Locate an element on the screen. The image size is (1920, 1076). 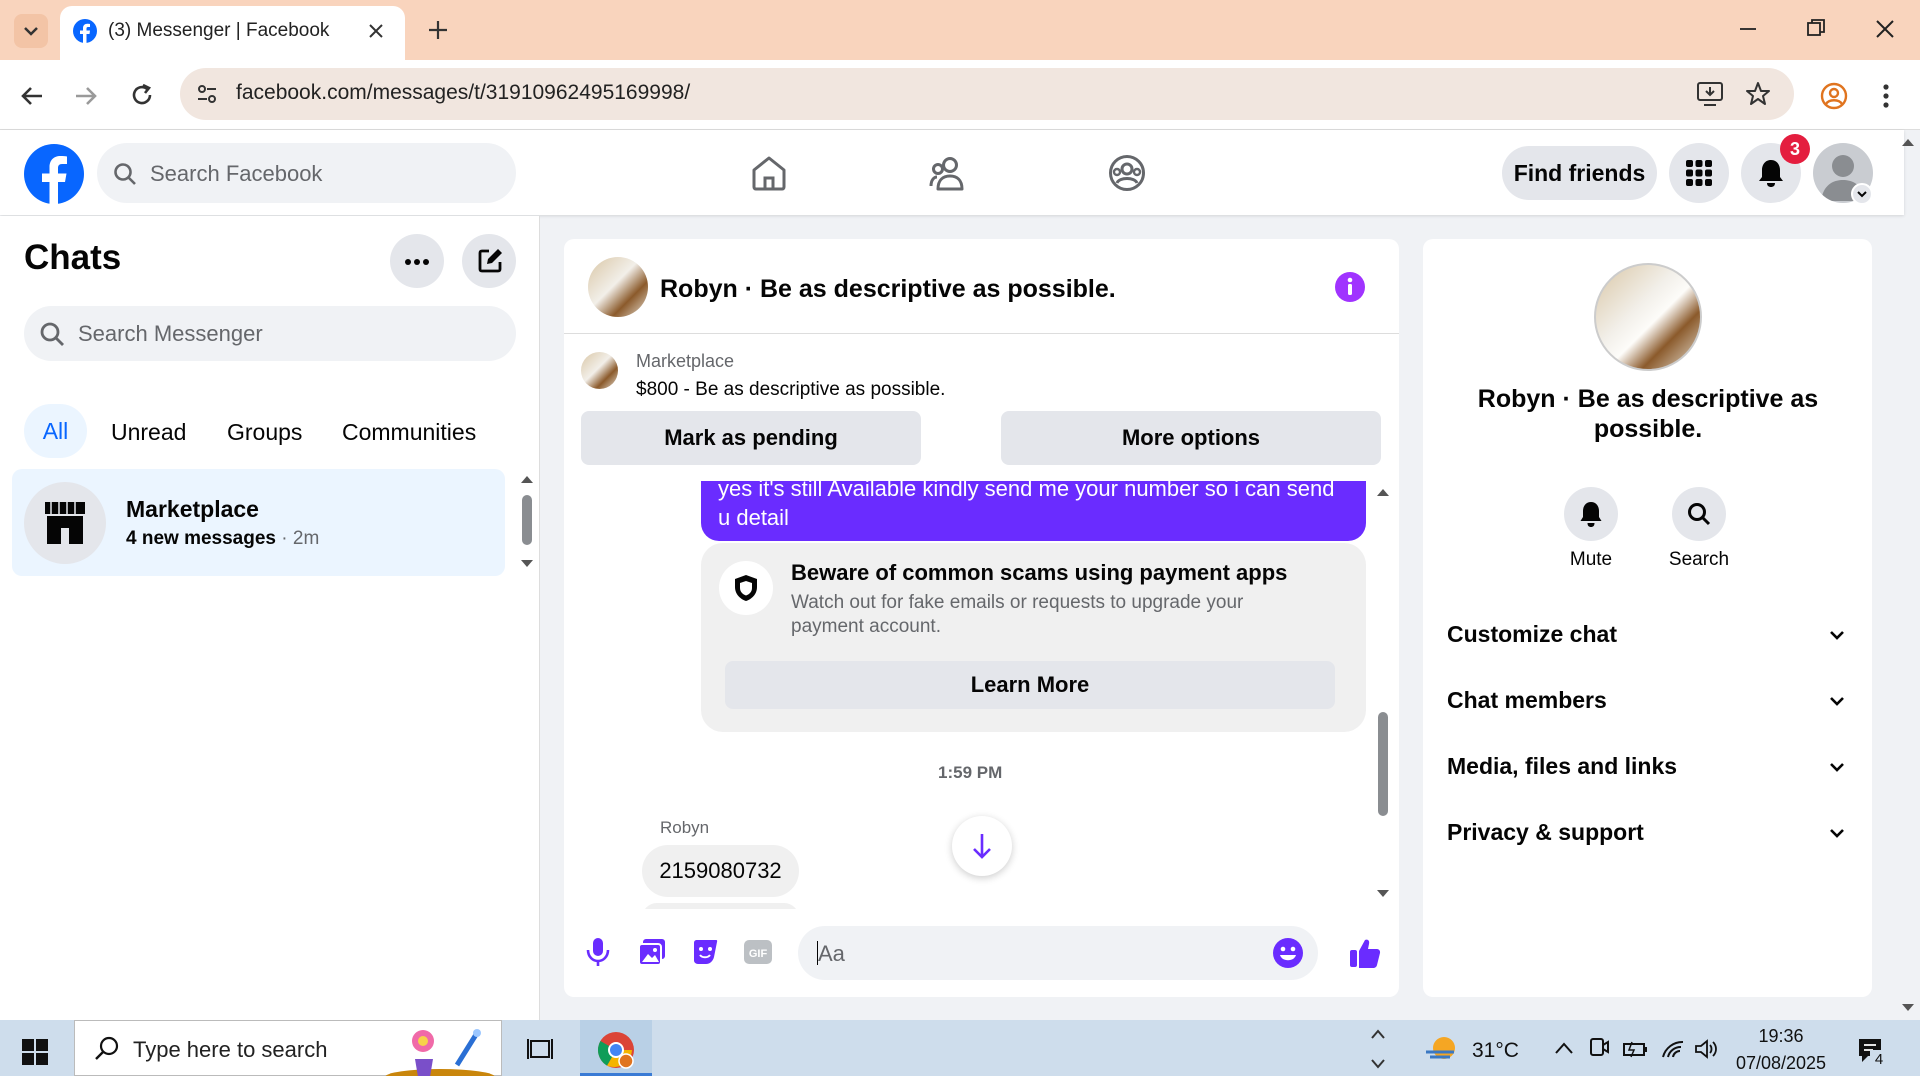
account-menu-chevron is located at coordinates (1862, 194).